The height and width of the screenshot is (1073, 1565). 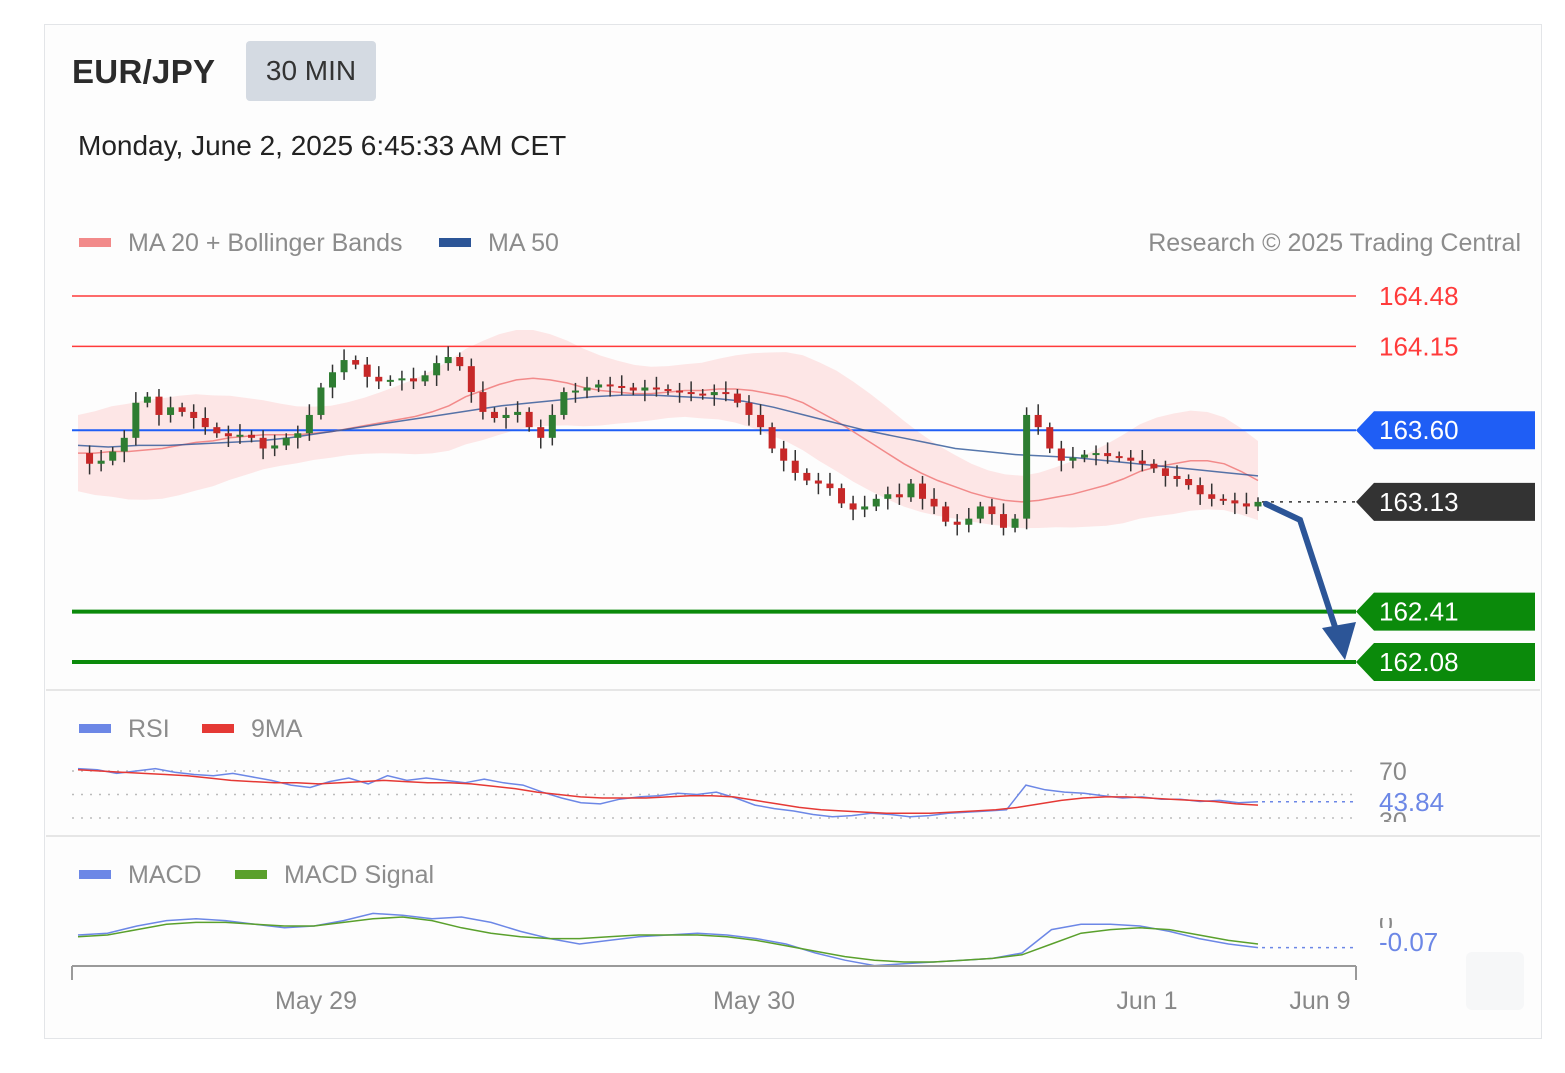 What do you see at coordinates (149, 729) in the screenshot?
I see `legend-rsi-label: RSI` at bounding box center [149, 729].